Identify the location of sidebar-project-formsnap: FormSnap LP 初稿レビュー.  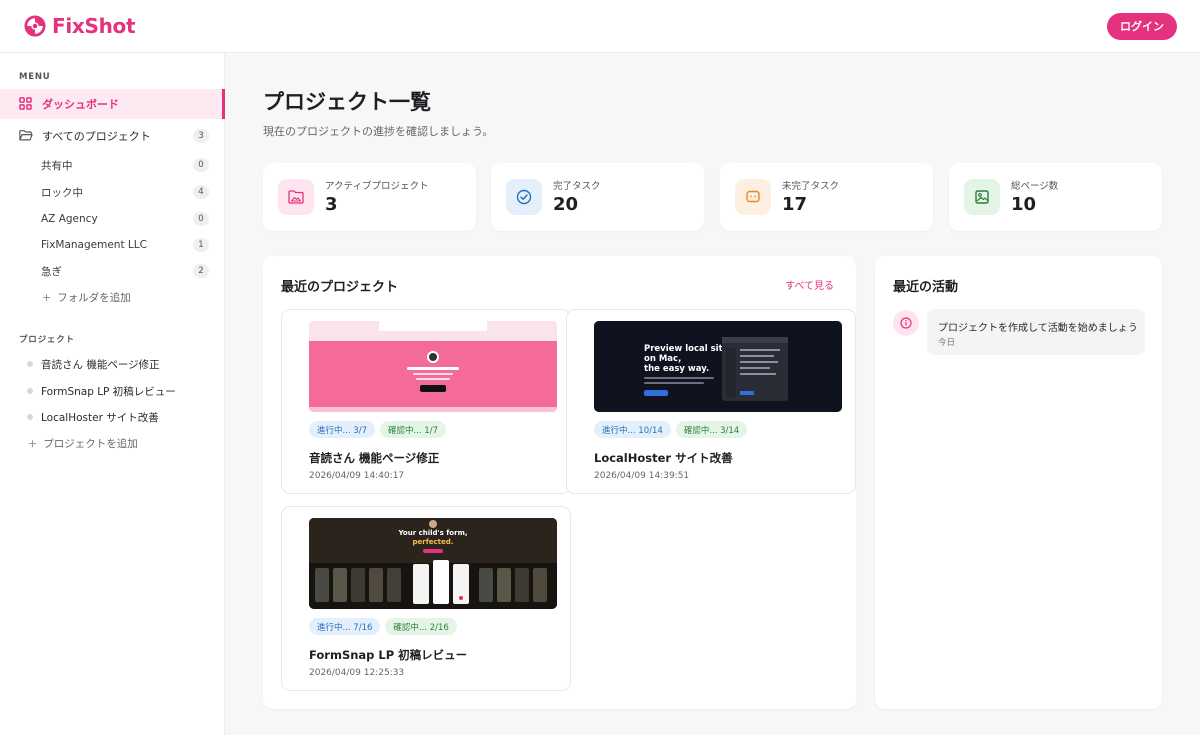
(112, 391).